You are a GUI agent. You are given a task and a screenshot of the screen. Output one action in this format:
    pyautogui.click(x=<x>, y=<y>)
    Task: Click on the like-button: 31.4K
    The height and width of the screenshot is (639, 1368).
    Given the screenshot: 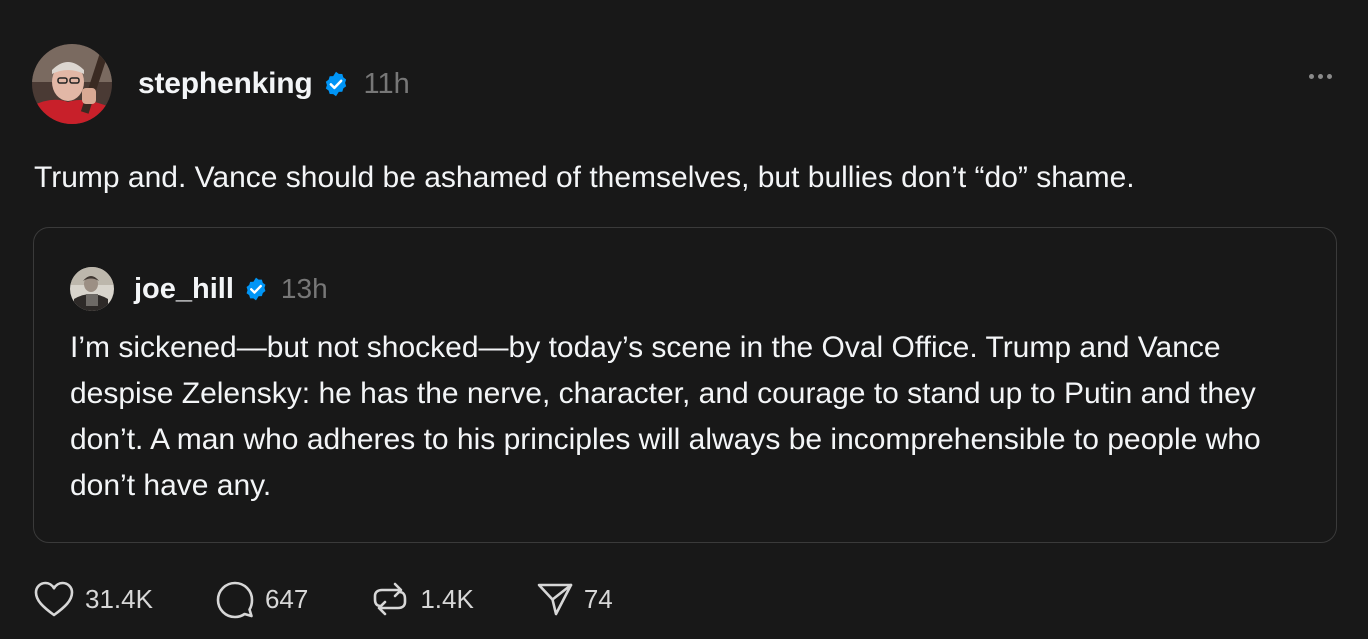 What is the action you would take?
    pyautogui.click(x=93, y=599)
    